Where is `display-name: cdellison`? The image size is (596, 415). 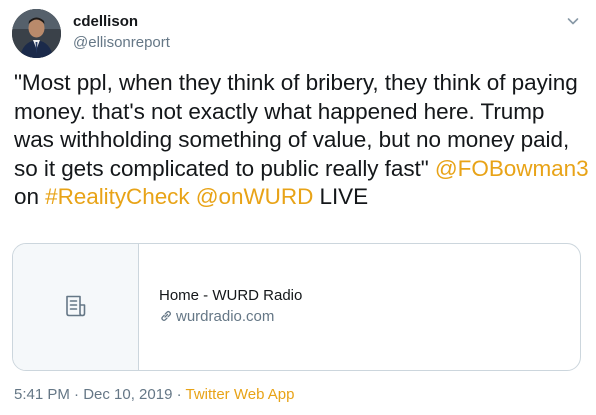 display-name: cdellison is located at coordinates (105, 22).